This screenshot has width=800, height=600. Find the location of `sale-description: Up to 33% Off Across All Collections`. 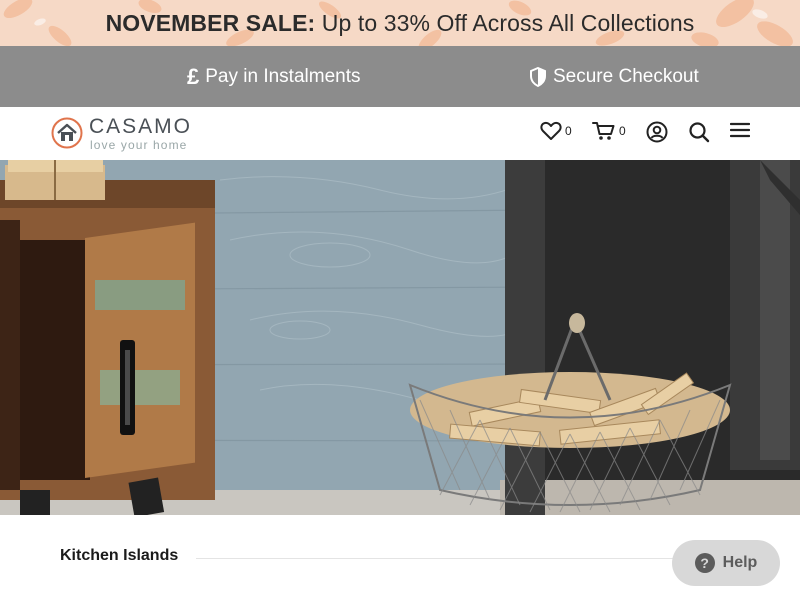

sale-description: Up to 33% Off Across All Collections is located at coordinates (505, 22).